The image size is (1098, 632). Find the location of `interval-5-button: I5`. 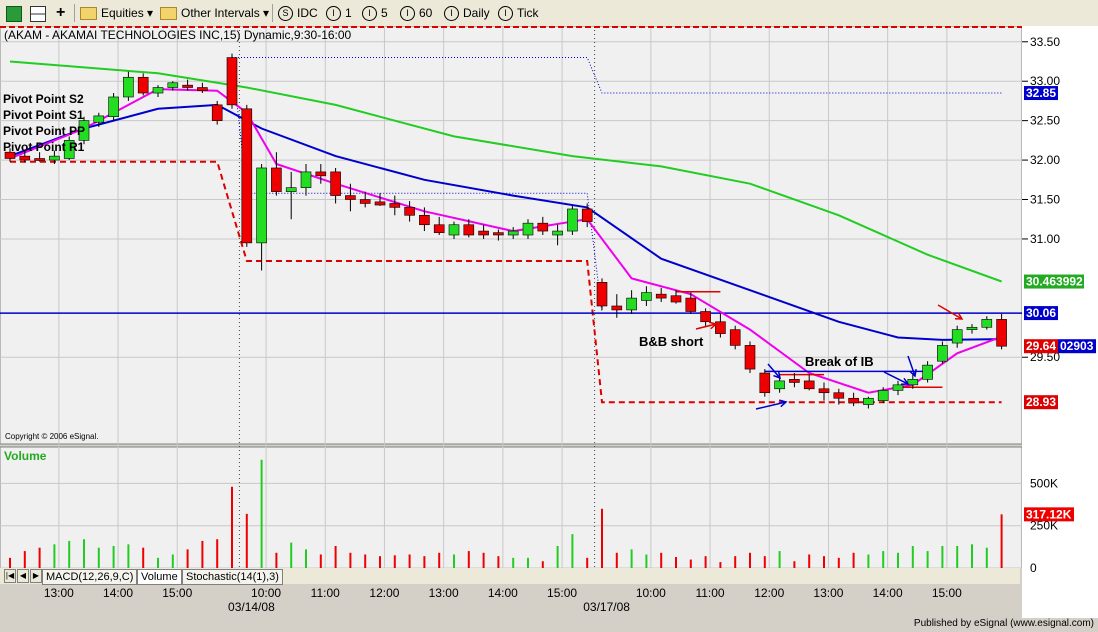

interval-5-button: I5 is located at coordinates (375, 13).